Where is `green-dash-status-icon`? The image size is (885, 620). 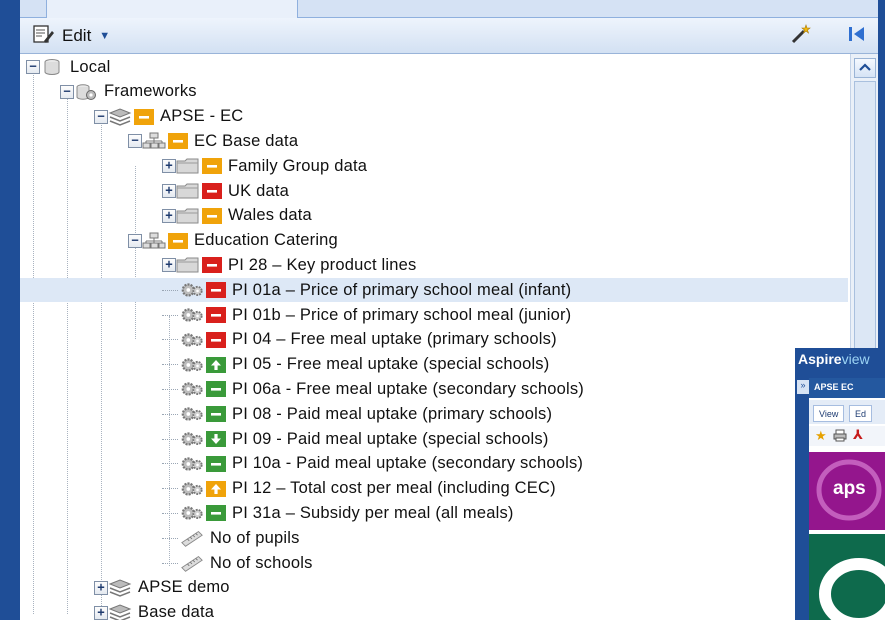 green-dash-status-icon is located at coordinates (216, 414).